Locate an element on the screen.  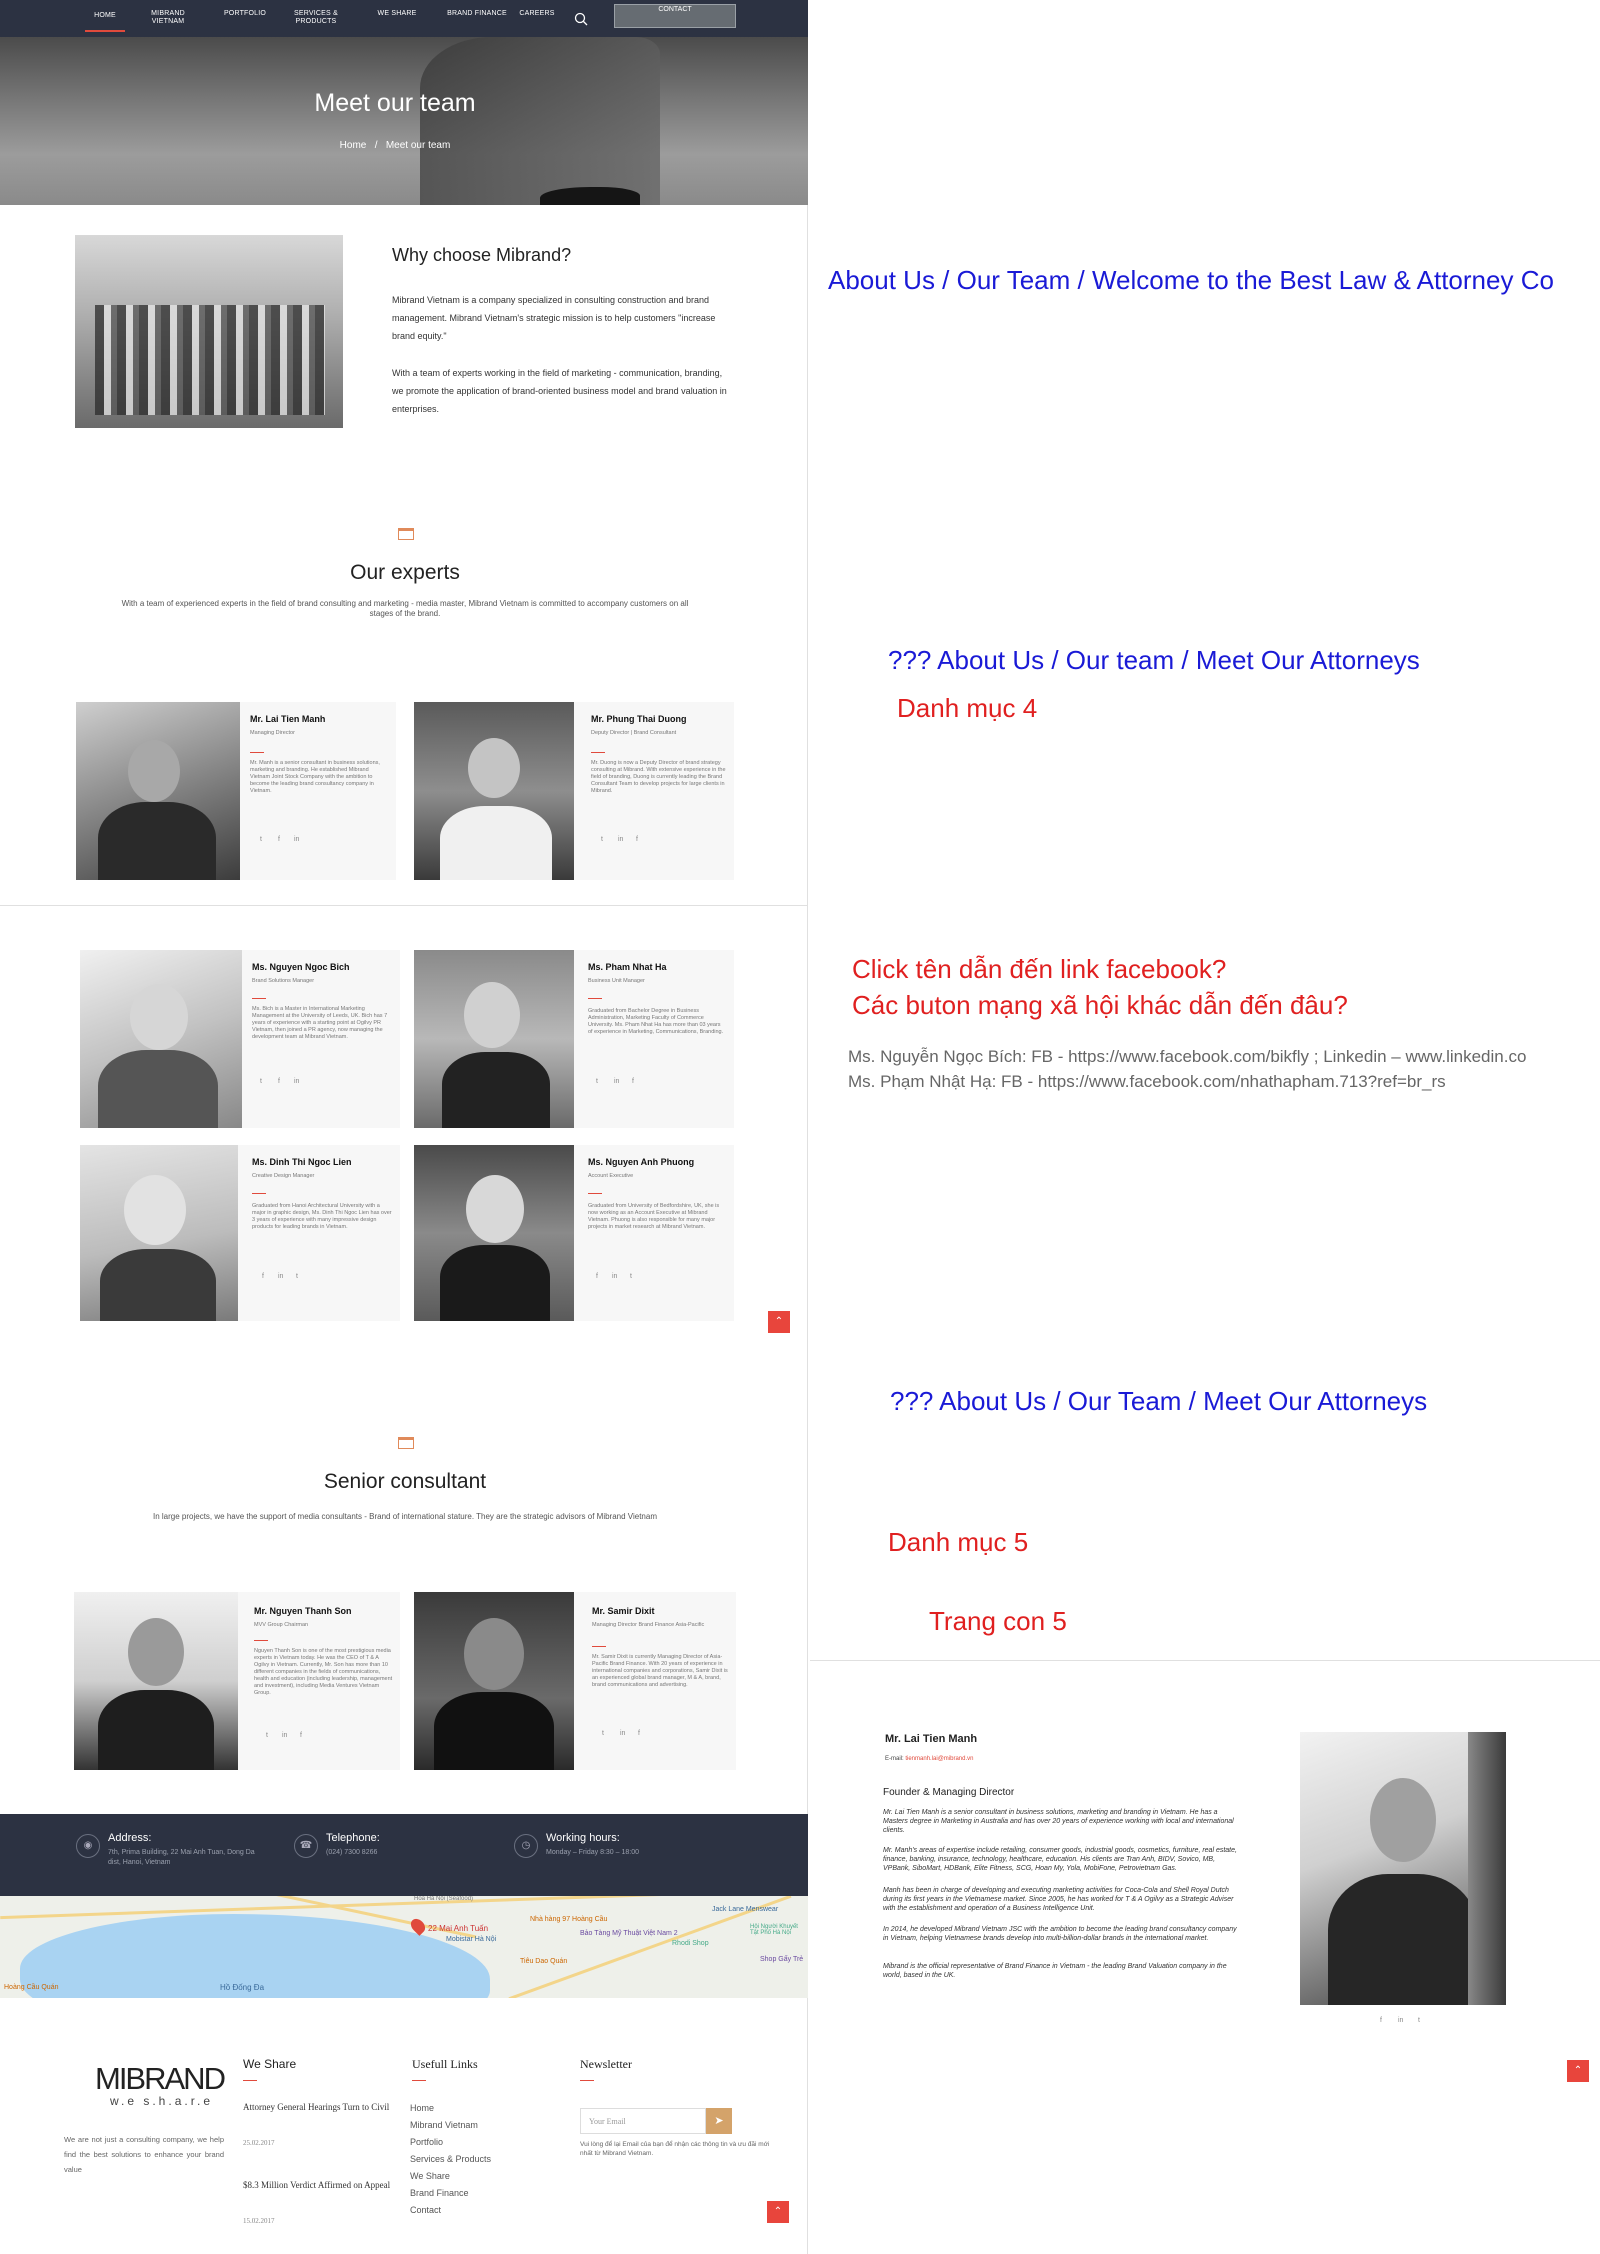
footer-post-title: $8.3 Million Verdict Affirmed on Appeal is located at coordinates (323, 2185).